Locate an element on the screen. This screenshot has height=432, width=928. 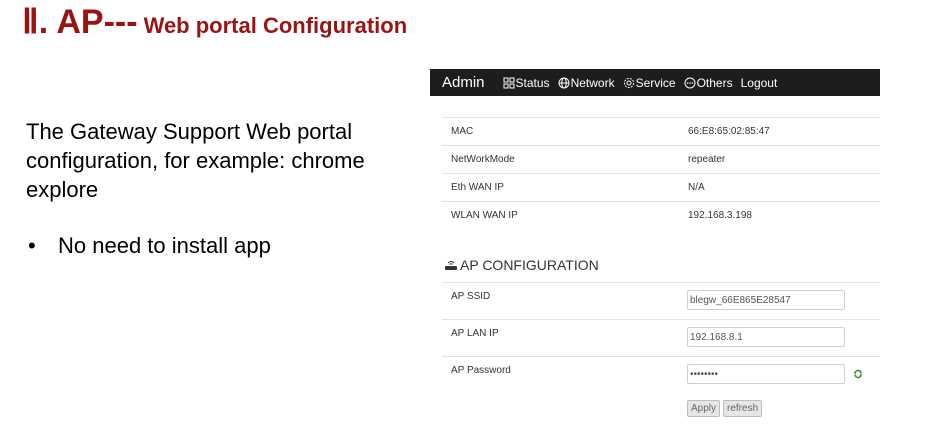
grid-icon is located at coordinates (509, 82).